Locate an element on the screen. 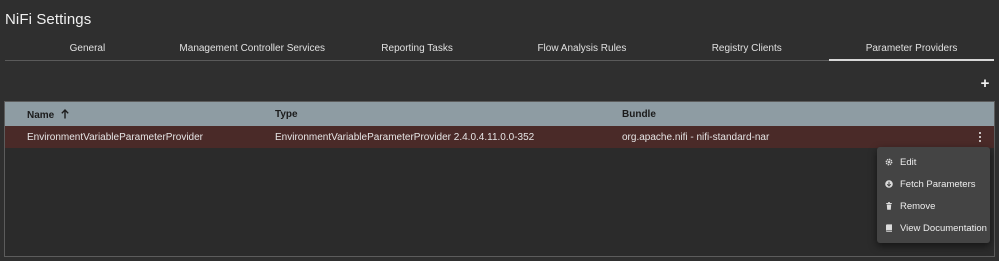 This screenshot has height=261, width=999. tab-reporting-tasks: Reporting Tasks is located at coordinates (417, 49).